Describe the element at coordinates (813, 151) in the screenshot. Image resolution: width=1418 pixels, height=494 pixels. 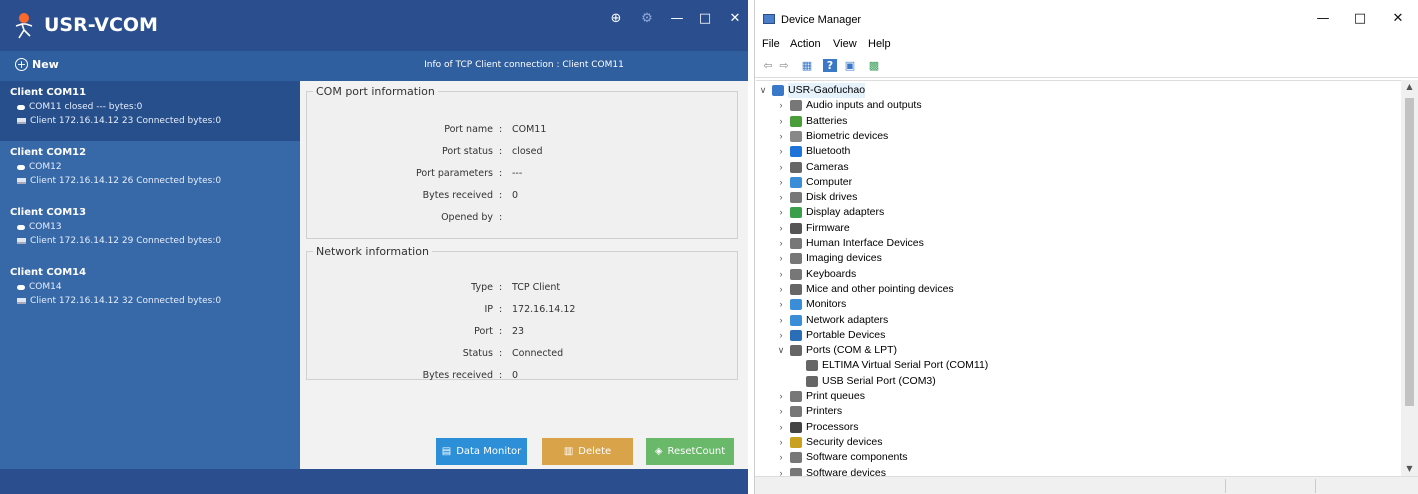
I see `tree-node: › Bluetooth` at that location.